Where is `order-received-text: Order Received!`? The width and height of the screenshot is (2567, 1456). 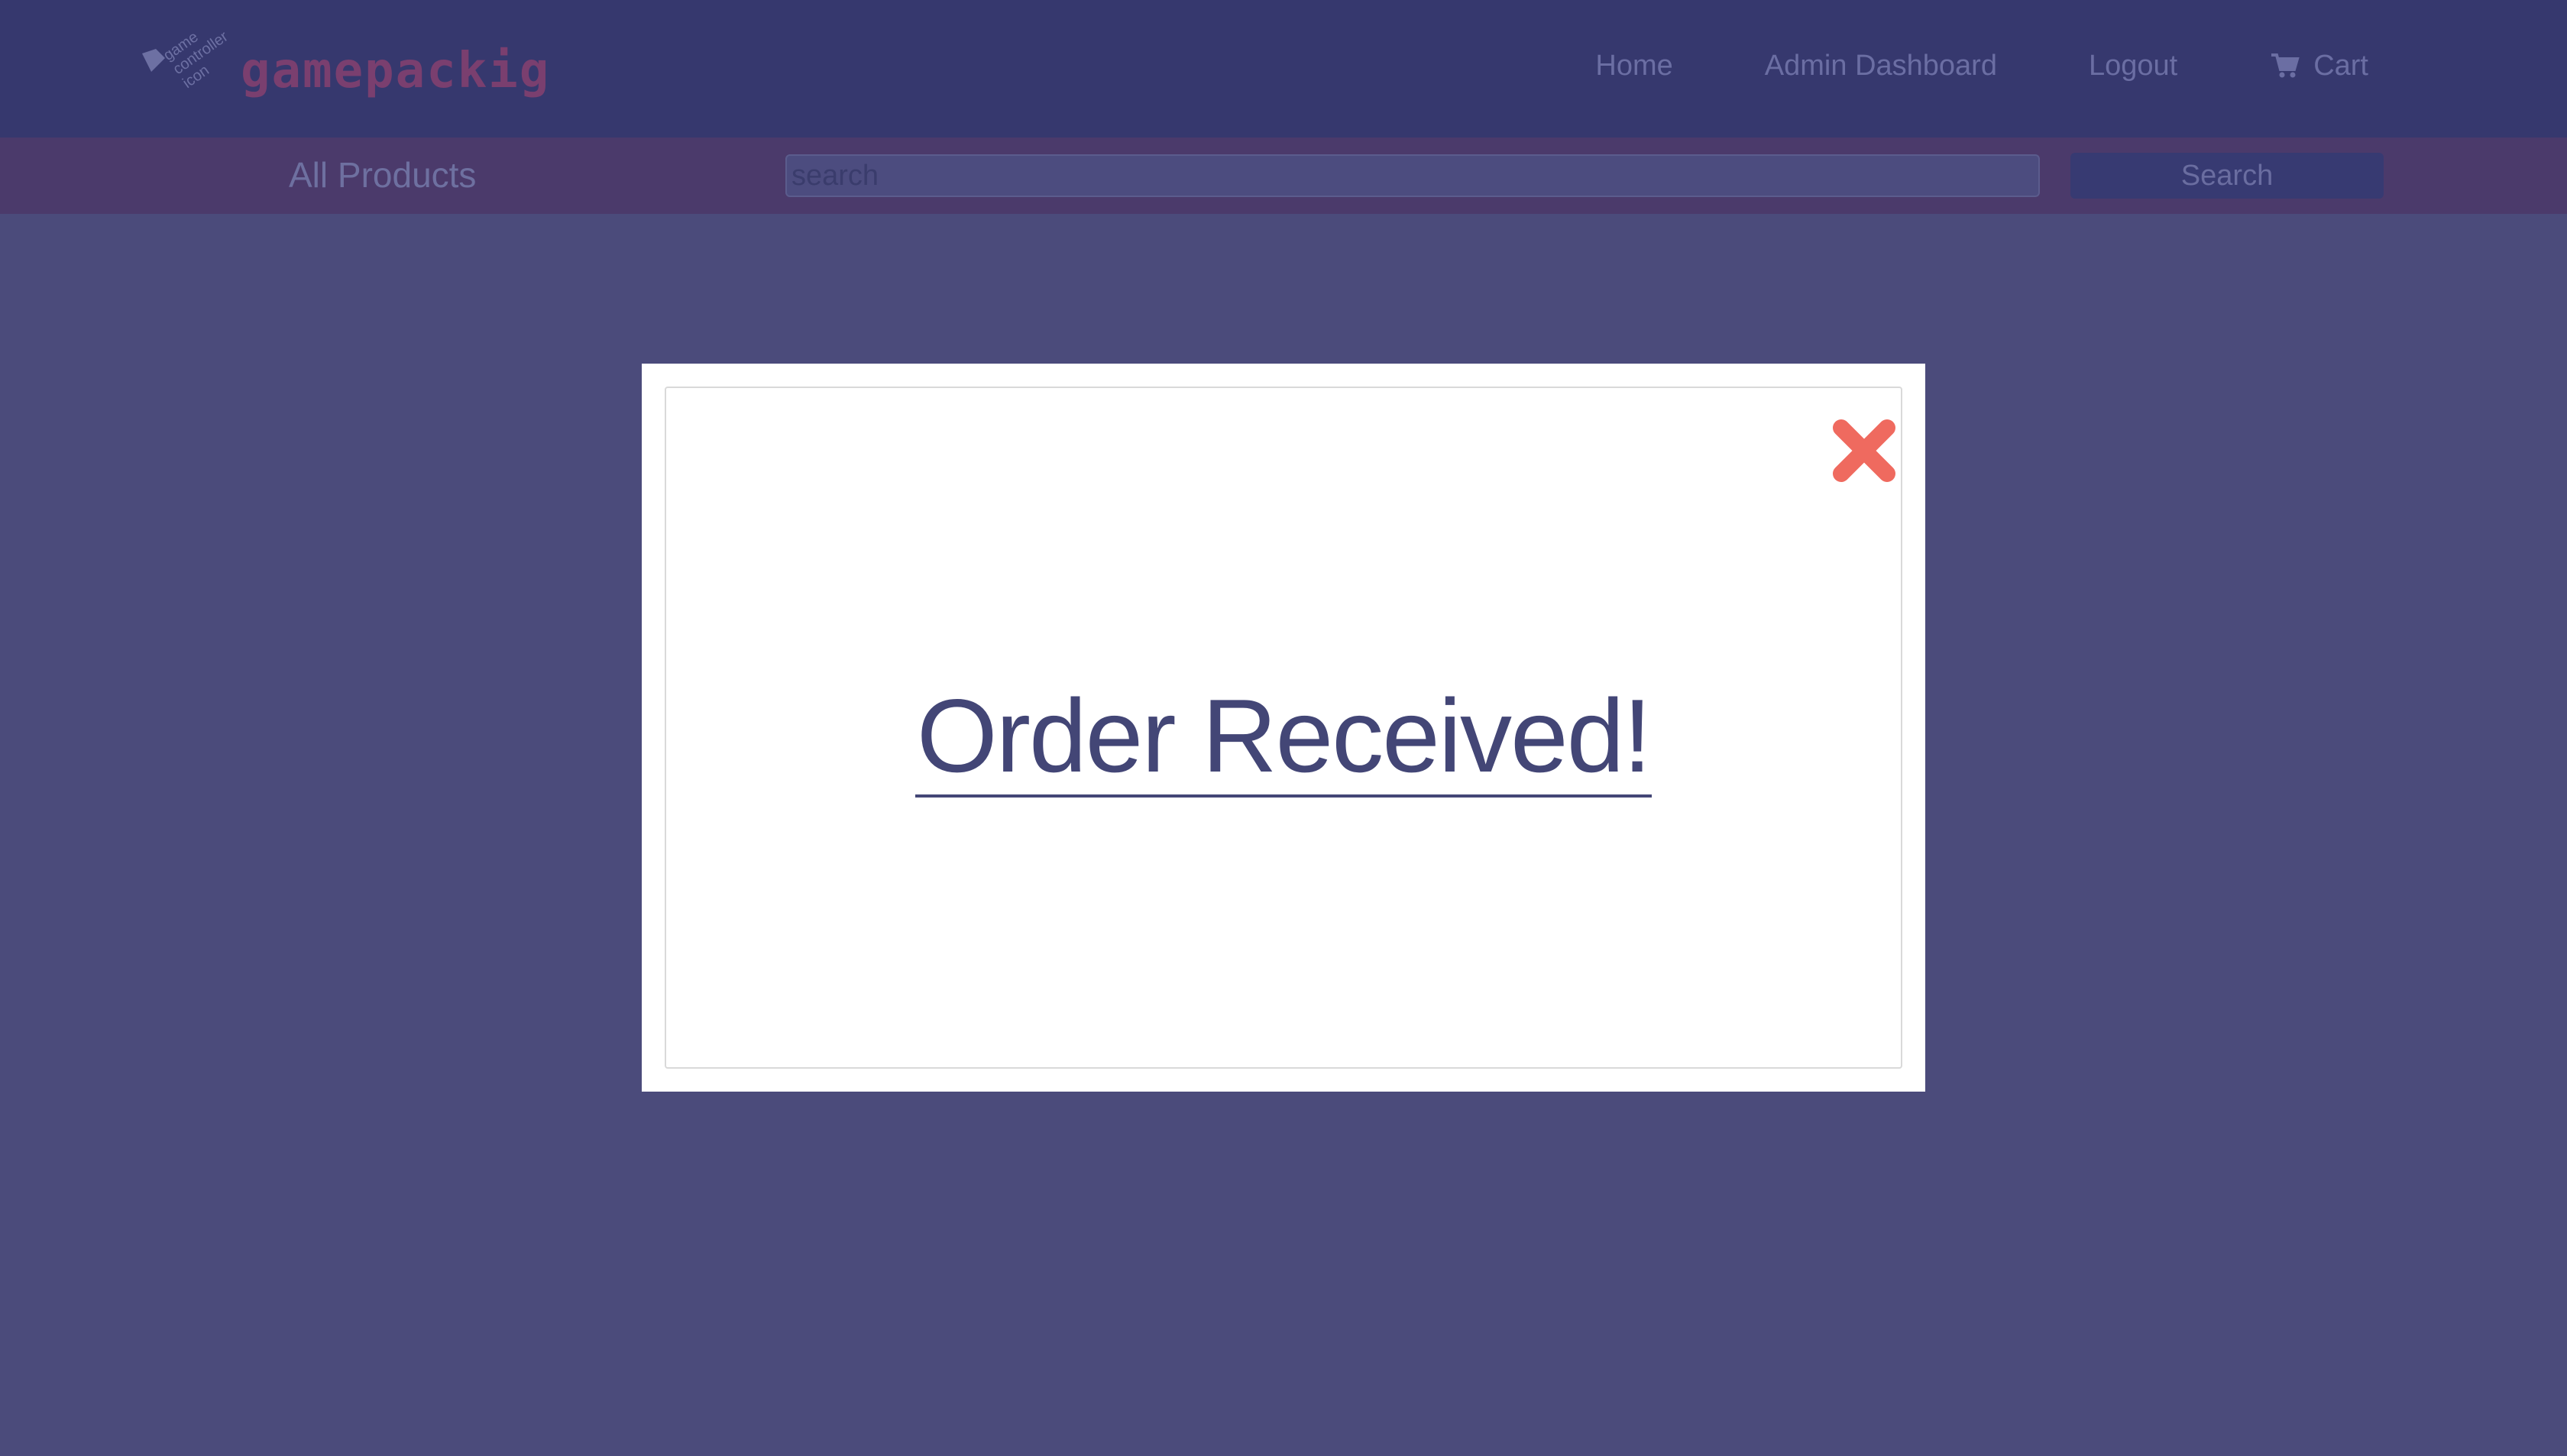 order-received-text: Order Received! is located at coordinates (1283, 738).